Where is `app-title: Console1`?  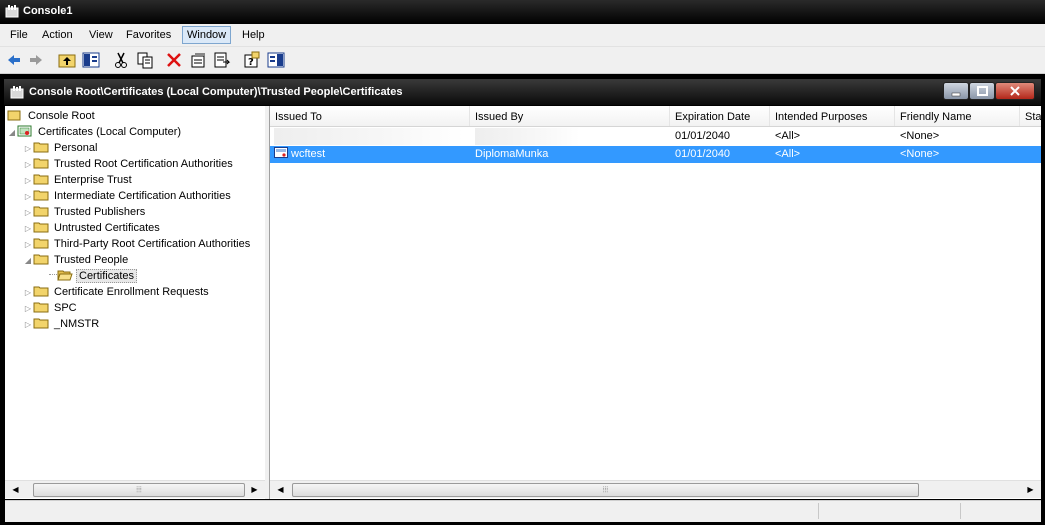
app-title: Console1 is located at coordinates (48, 11).